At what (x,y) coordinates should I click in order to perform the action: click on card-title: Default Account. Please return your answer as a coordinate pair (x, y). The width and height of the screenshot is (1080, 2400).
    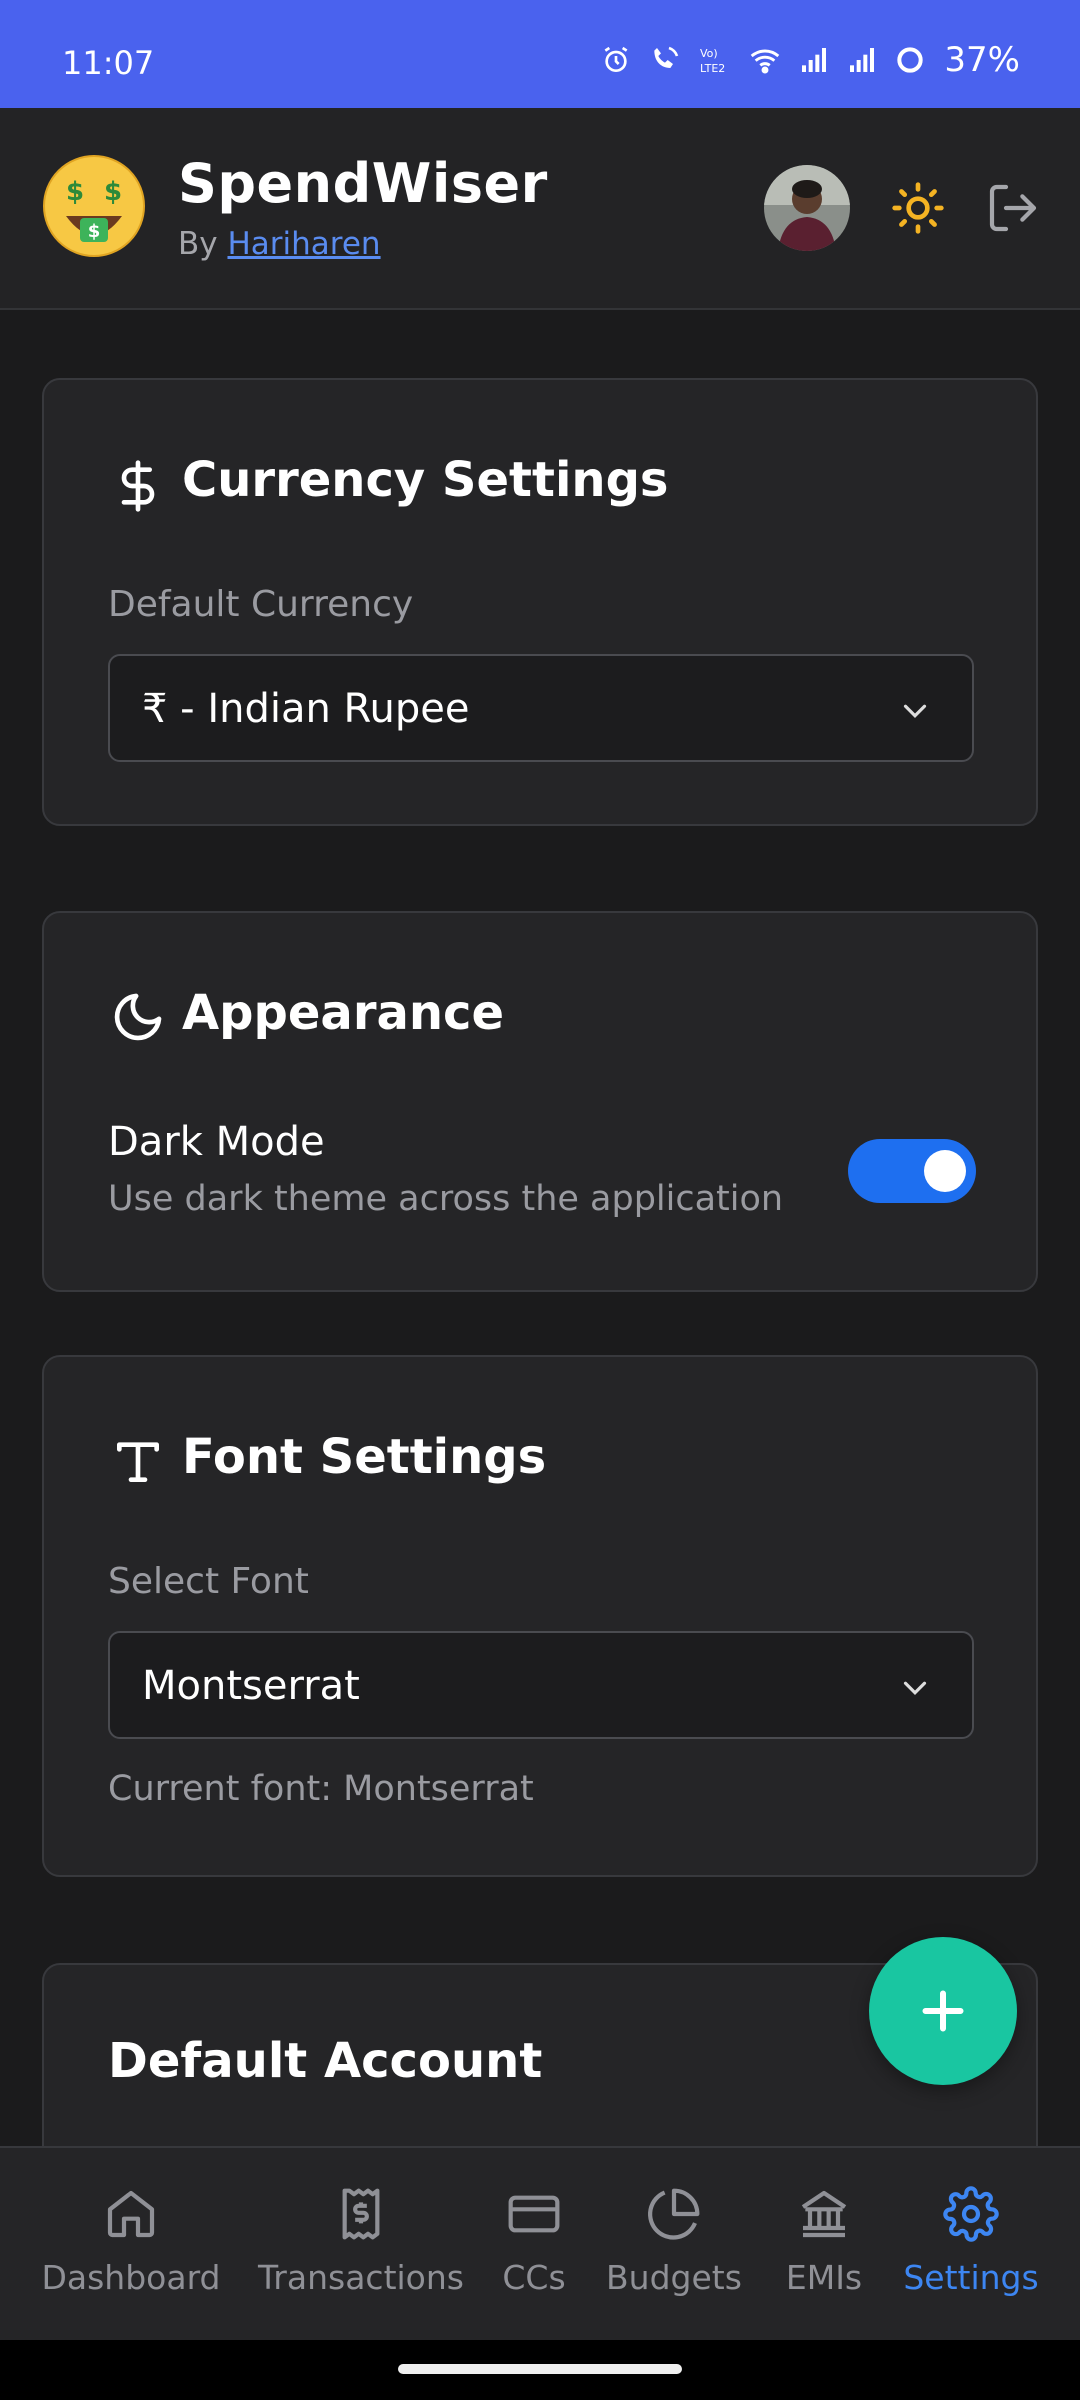
    Looking at the image, I should click on (325, 2061).